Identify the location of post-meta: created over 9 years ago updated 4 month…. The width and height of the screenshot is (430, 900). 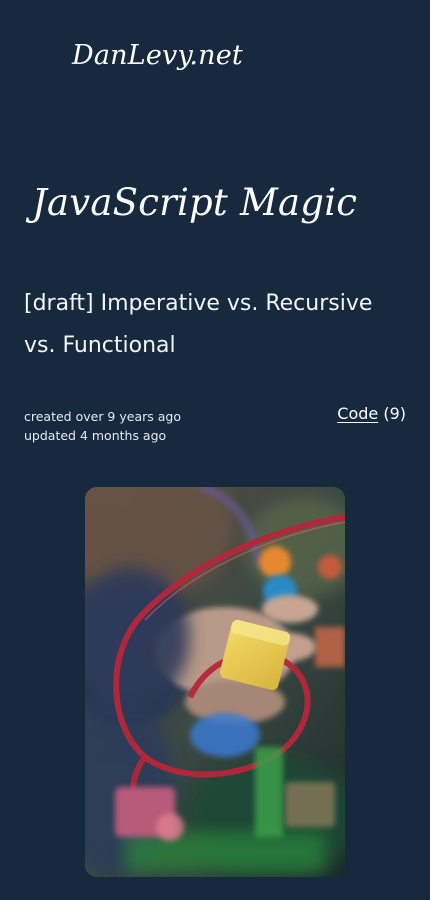
(102, 426).